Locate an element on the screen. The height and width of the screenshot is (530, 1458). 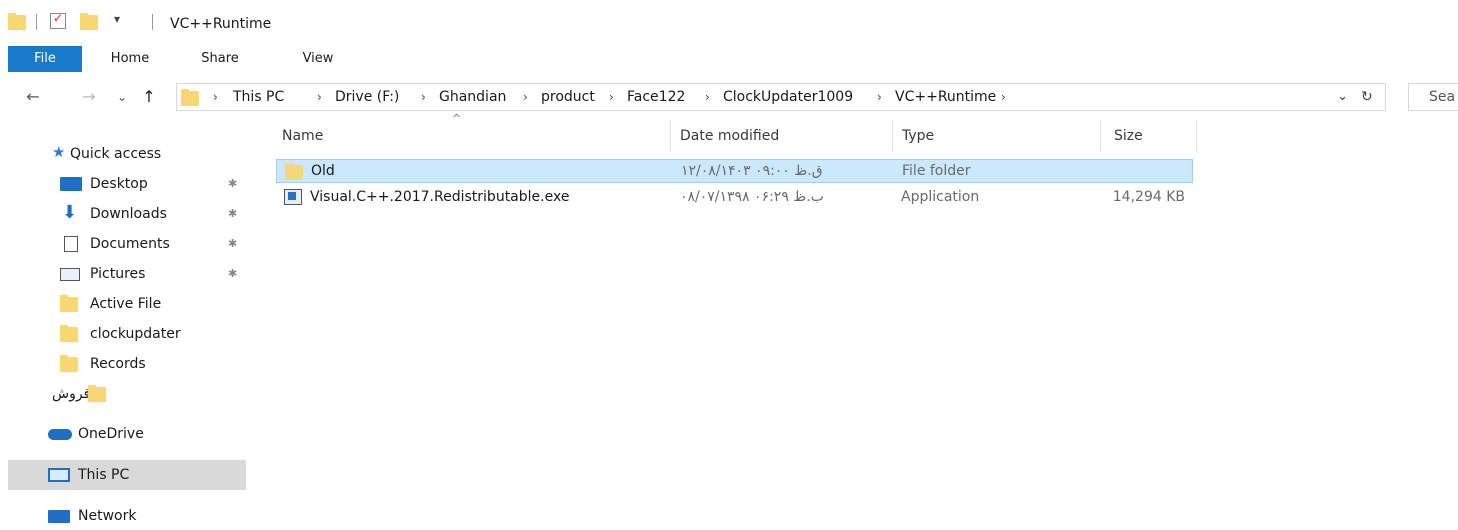
breadcrumb-vc-runtime: VC++Runtime is located at coordinates (945, 97).